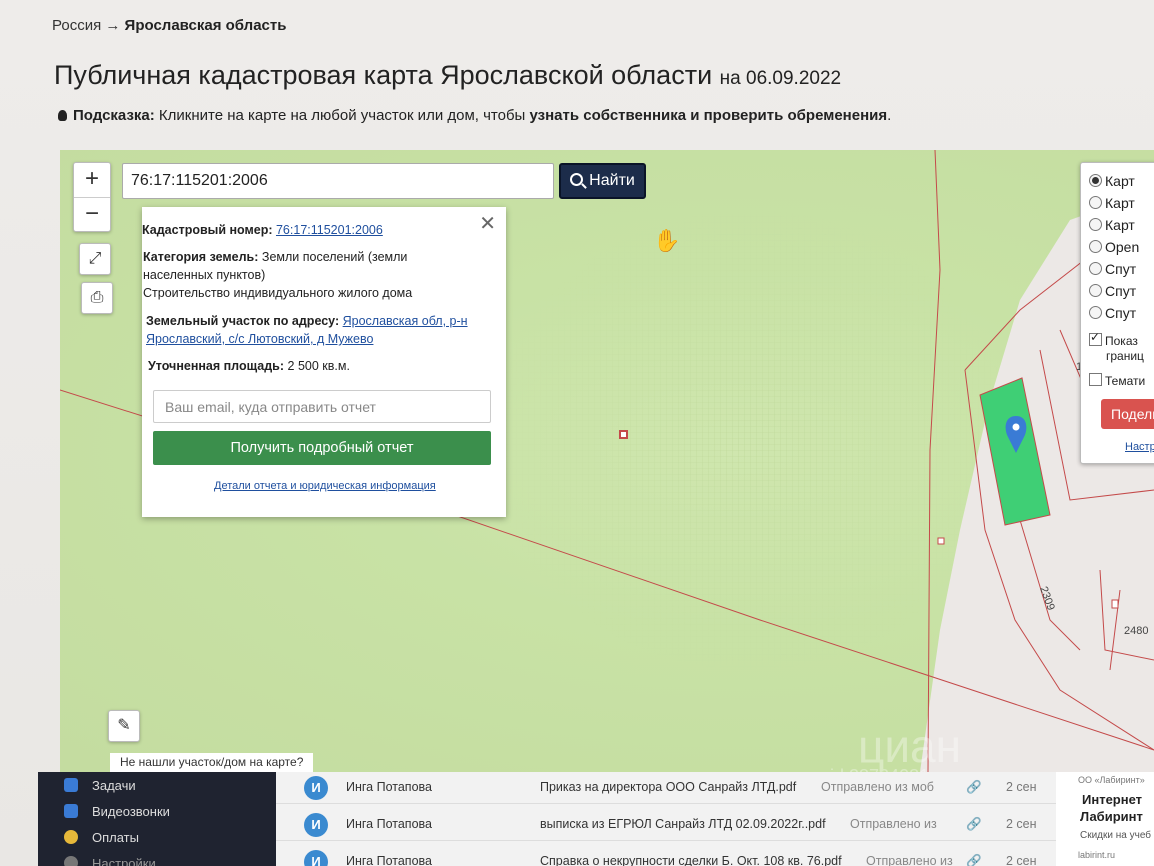  Describe the element at coordinates (325, 486) in the screenshot. I see `report-details-link: Детали отчета и юридическая информация` at that location.